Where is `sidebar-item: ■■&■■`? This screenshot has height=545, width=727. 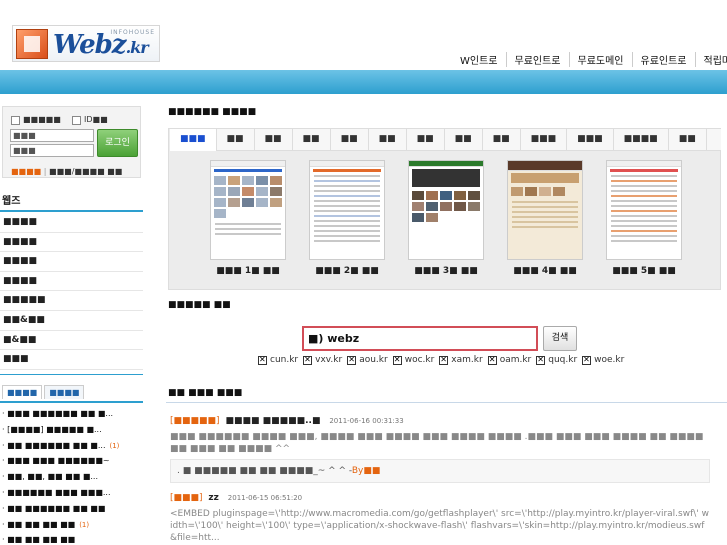 sidebar-item: ■■&■■ is located at coordinates (71, 321).